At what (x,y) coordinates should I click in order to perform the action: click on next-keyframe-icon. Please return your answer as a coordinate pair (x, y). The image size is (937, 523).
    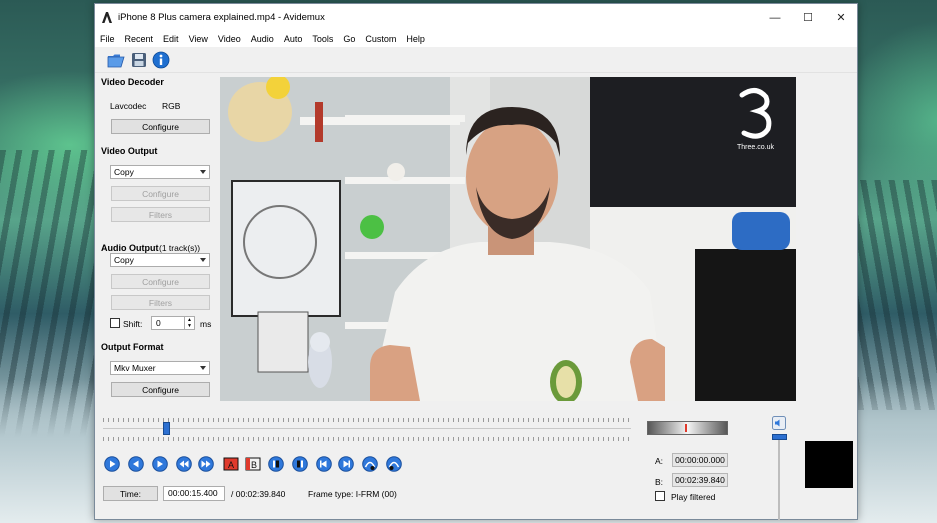
    Looking at the image, I should click on (206, 464).